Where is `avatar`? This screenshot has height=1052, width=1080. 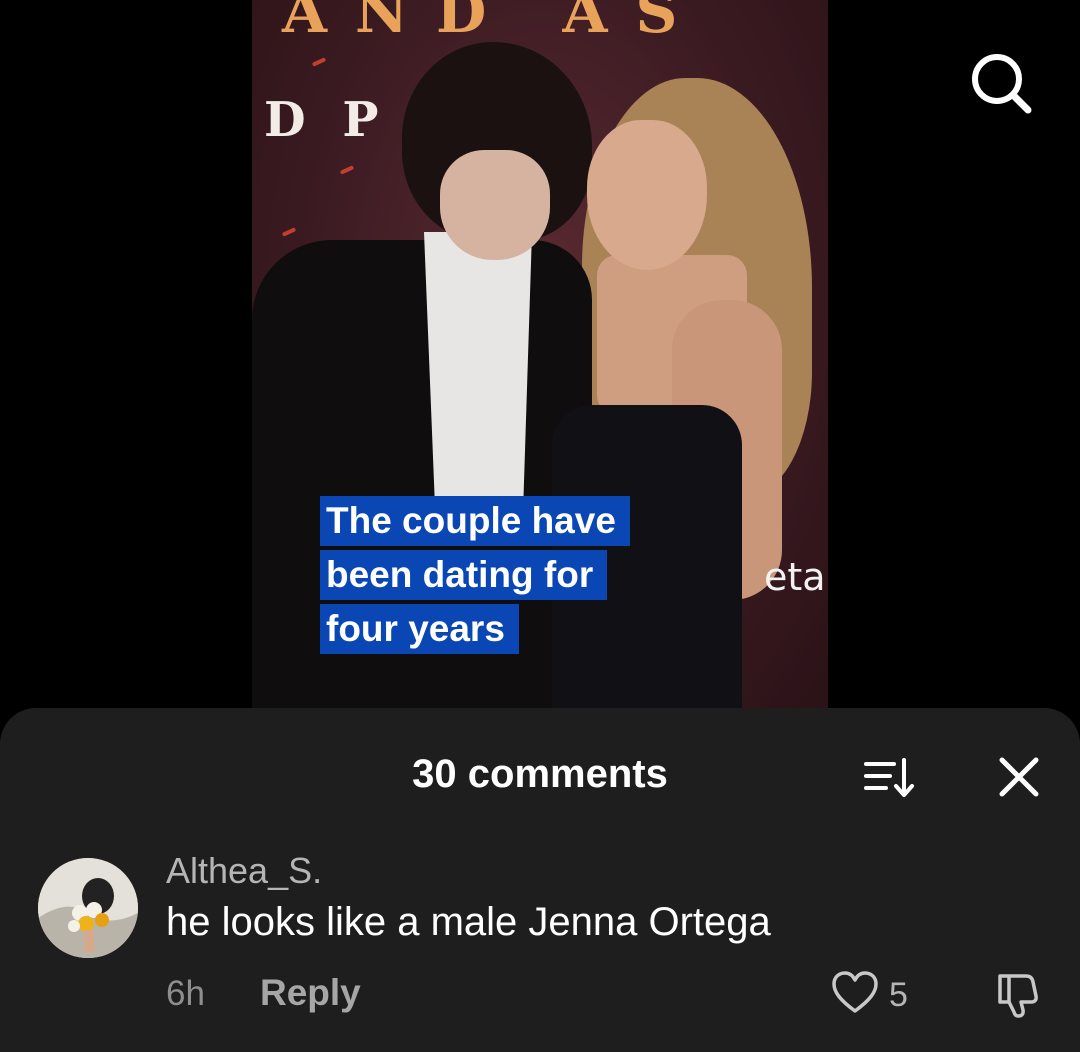 avatar is located at coordinates (88, 908).